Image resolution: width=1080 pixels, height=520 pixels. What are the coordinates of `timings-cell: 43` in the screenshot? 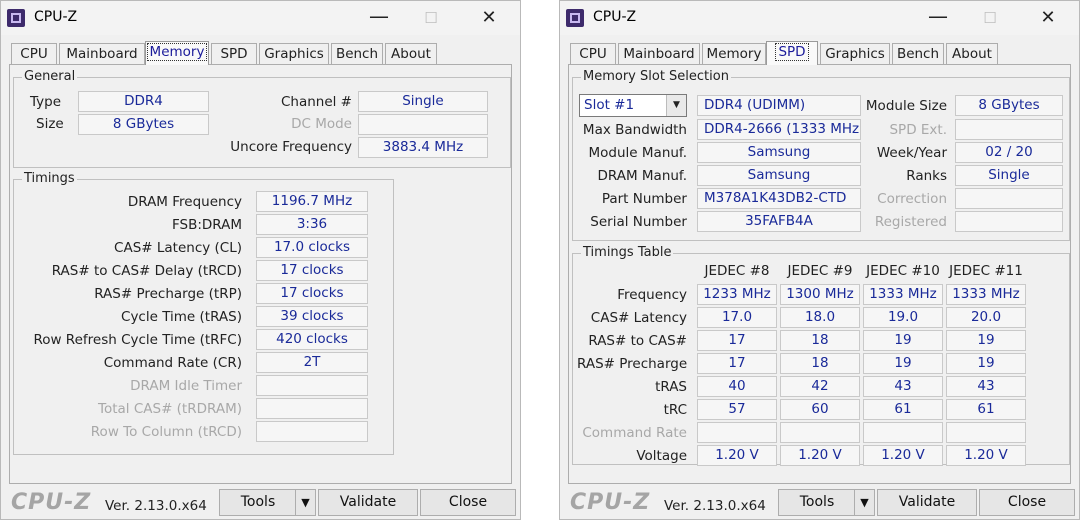 It's located at (903, 386).